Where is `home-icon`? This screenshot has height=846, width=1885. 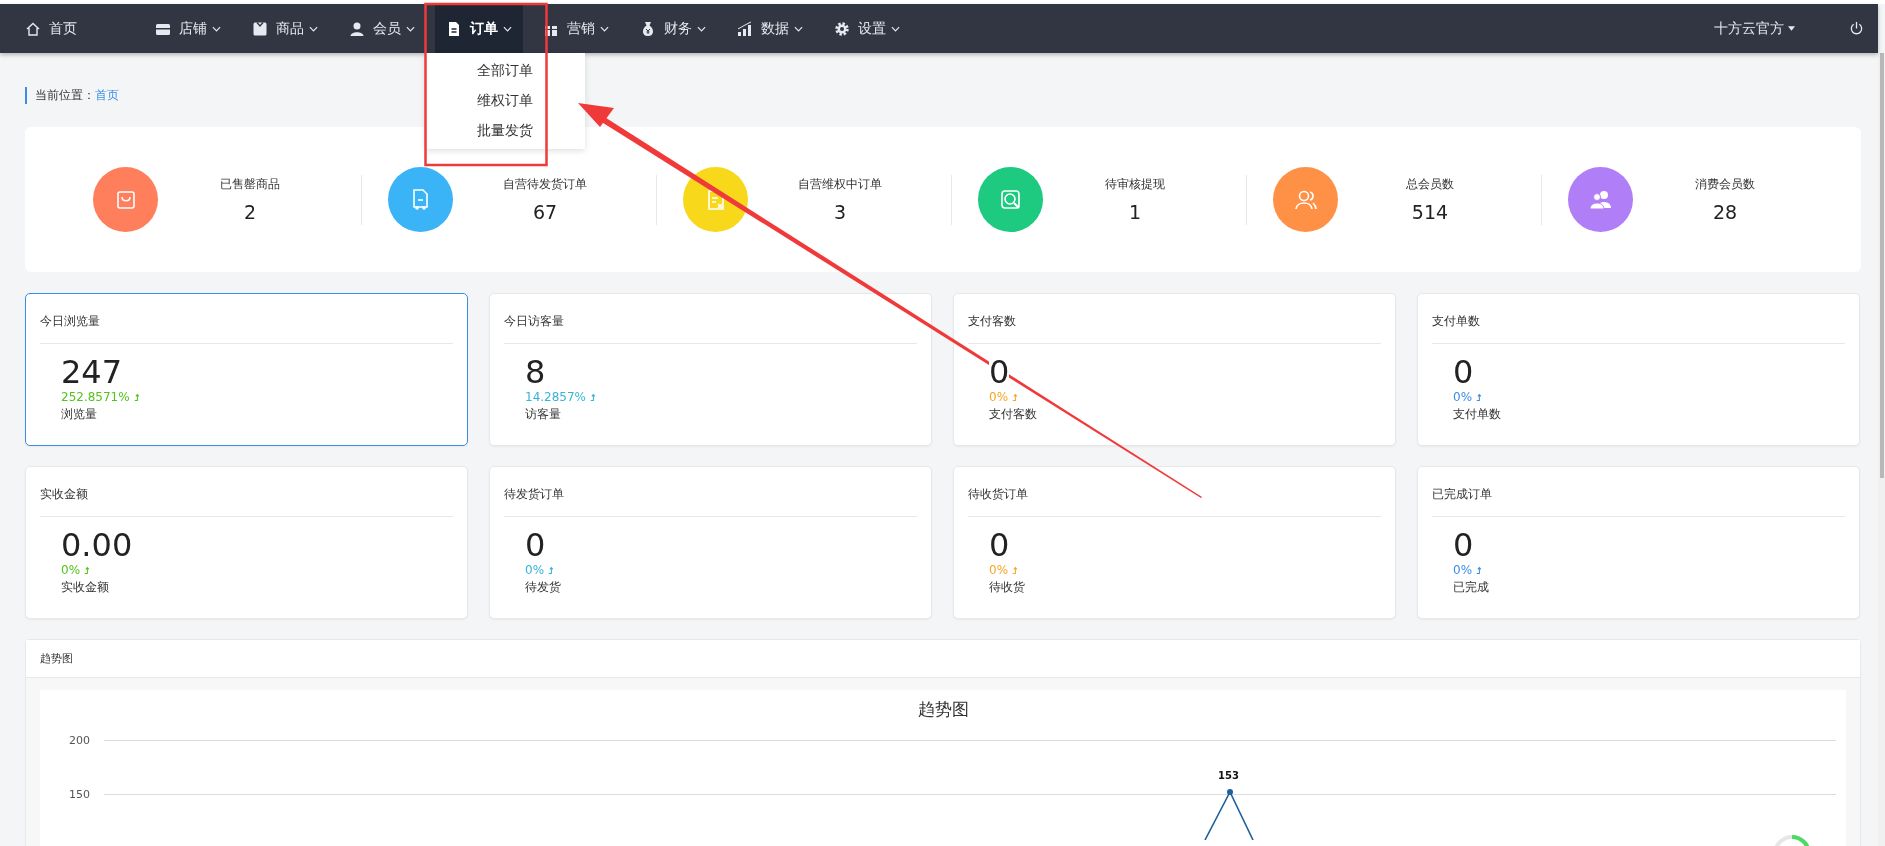
home-icon is located at coordinates (33, 28).